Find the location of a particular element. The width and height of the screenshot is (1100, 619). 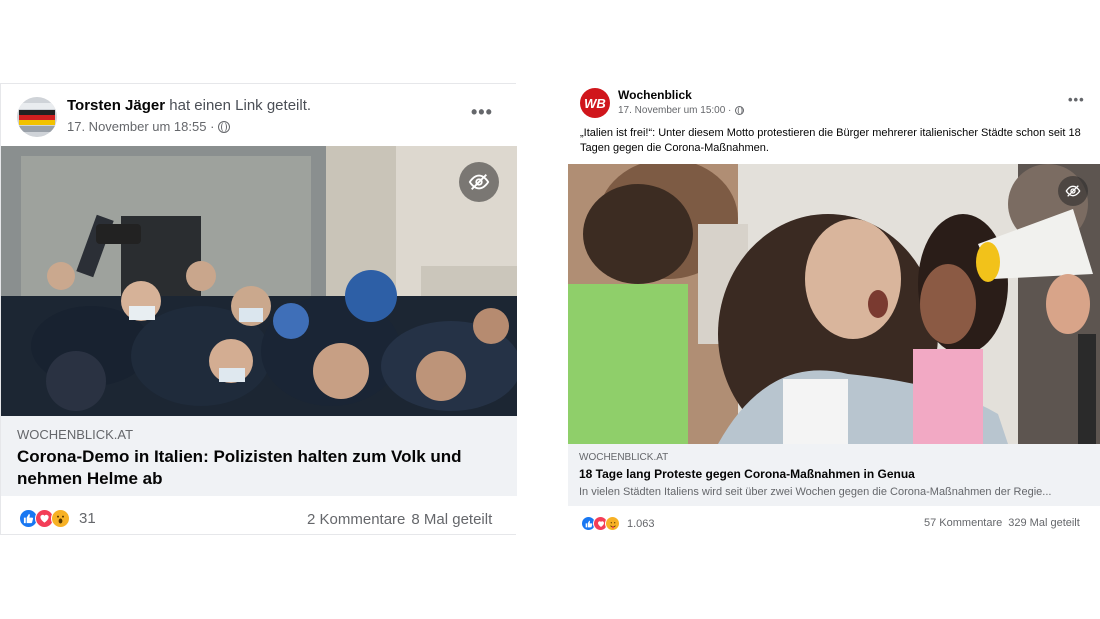

reaction-count: 31 is located at coordinates (87, 518).